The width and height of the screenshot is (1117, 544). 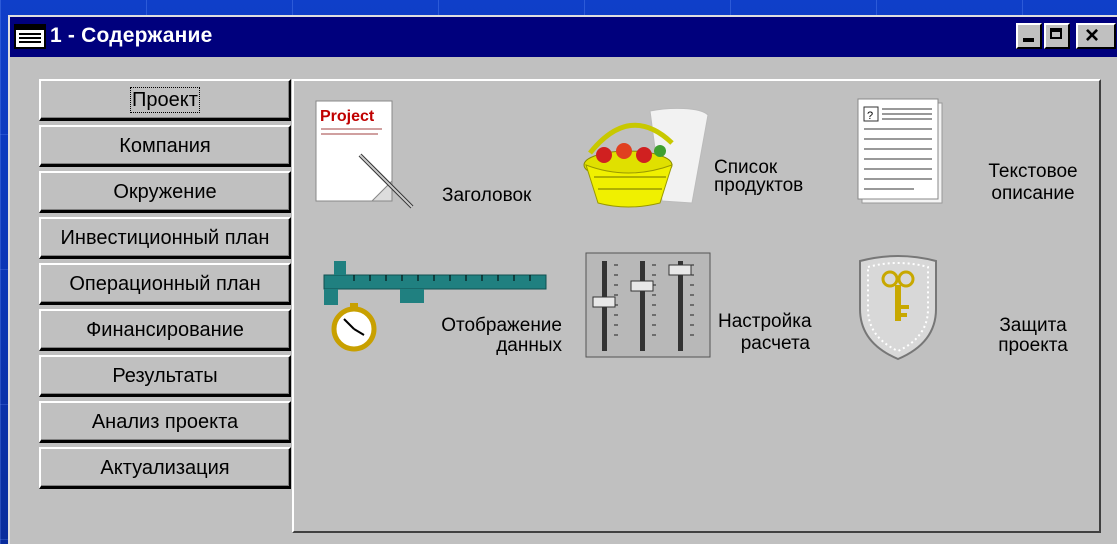 What do you see at coordinates (563, 37) in the screenshot?
I see `title-bar: 1 - Содержание ×` at bounding box center [563, 37].